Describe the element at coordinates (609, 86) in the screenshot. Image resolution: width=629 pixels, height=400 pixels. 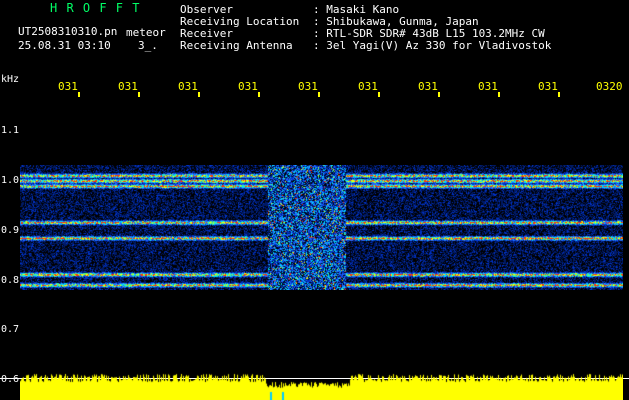
I see `x-tick-label: 0320` at that location.